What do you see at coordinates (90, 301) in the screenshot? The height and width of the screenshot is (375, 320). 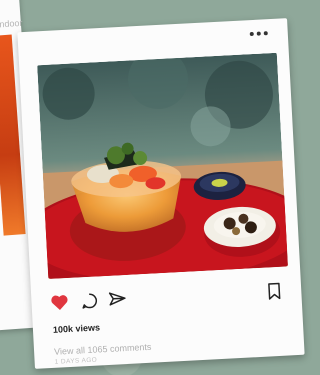 I see `comment-icon` at bounding box center [90, 301].